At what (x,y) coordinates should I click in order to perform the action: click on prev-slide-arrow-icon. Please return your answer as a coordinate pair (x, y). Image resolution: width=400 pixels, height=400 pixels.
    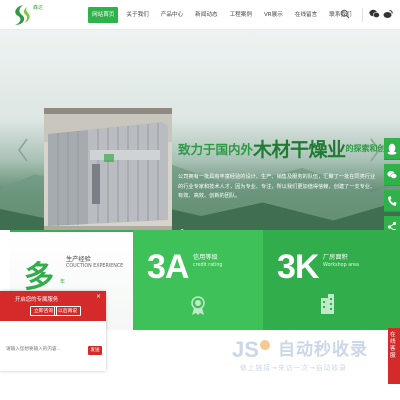
    Looking at the image, I should click on (23, 150).